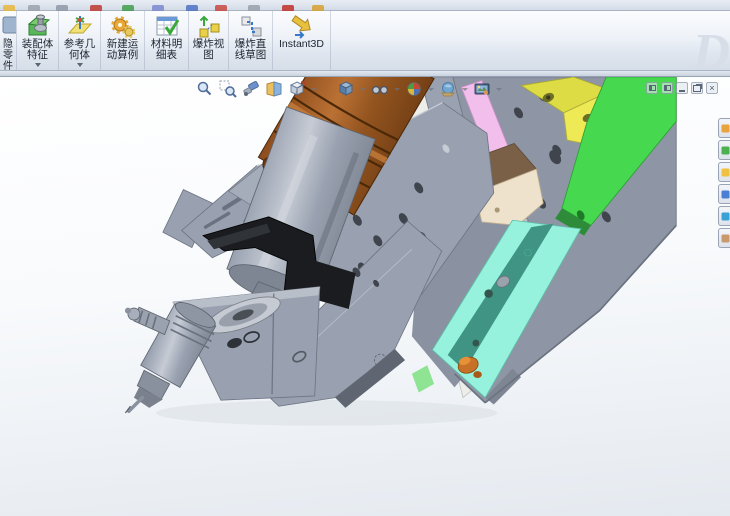  What do you see at coordinates (122, 55) in the screenshot?
I see `button-label: 动算例` at bounding box center [122, 55].